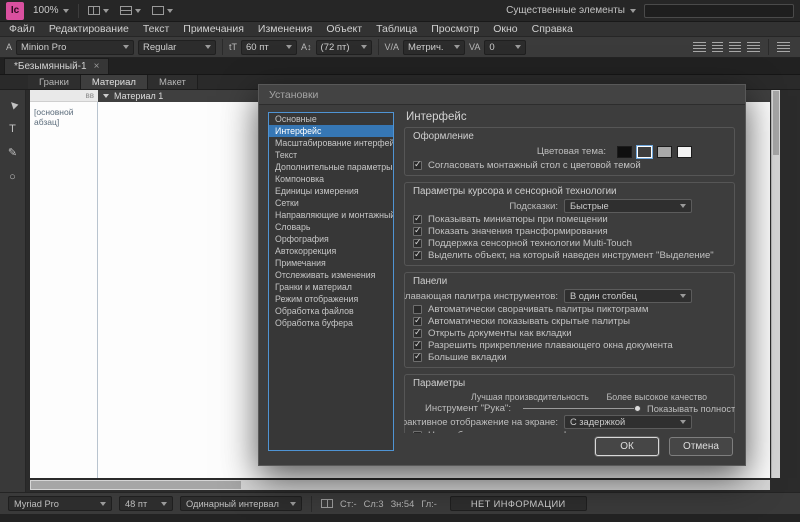  I want to click on copyfit-info-text: НЕТ ИНФОРМАЦИИ, so click(518, 503).